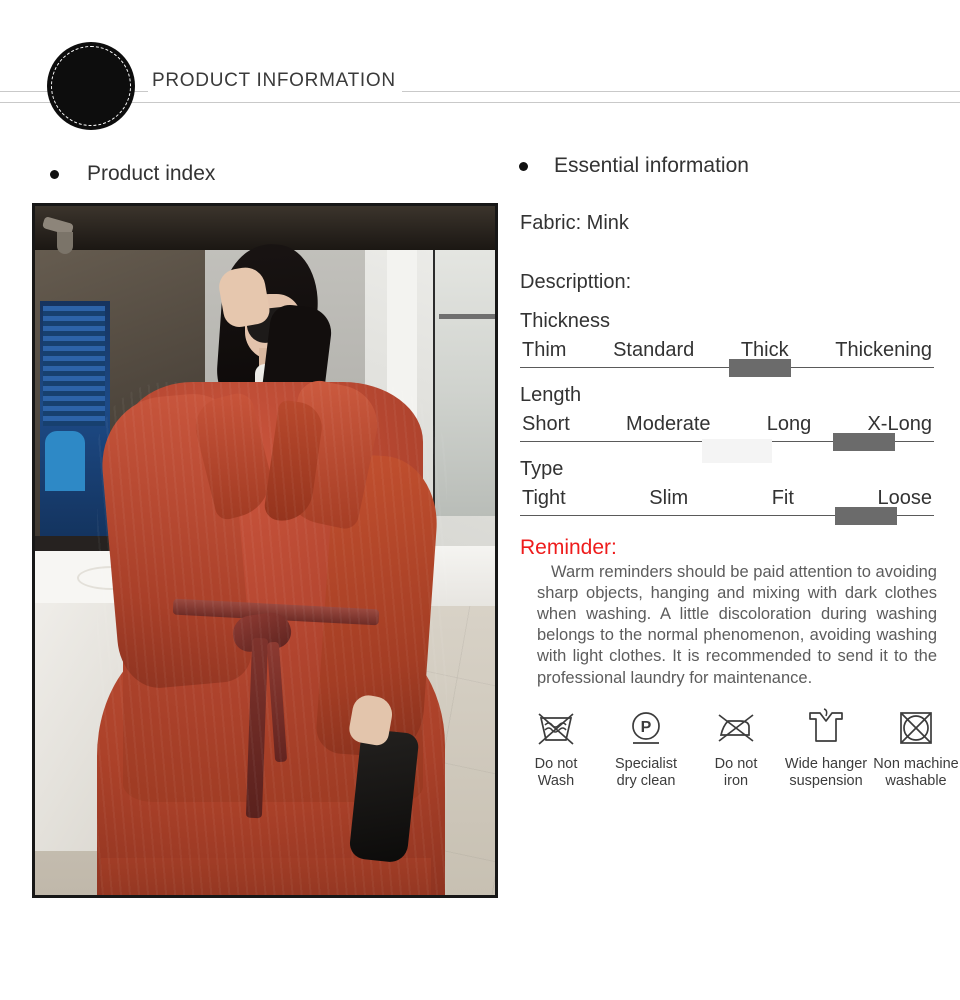  What do you see at coordinates (544, 350) in the screenshot?
I see `spec-option: Thim` at bounding box center [544, 350].